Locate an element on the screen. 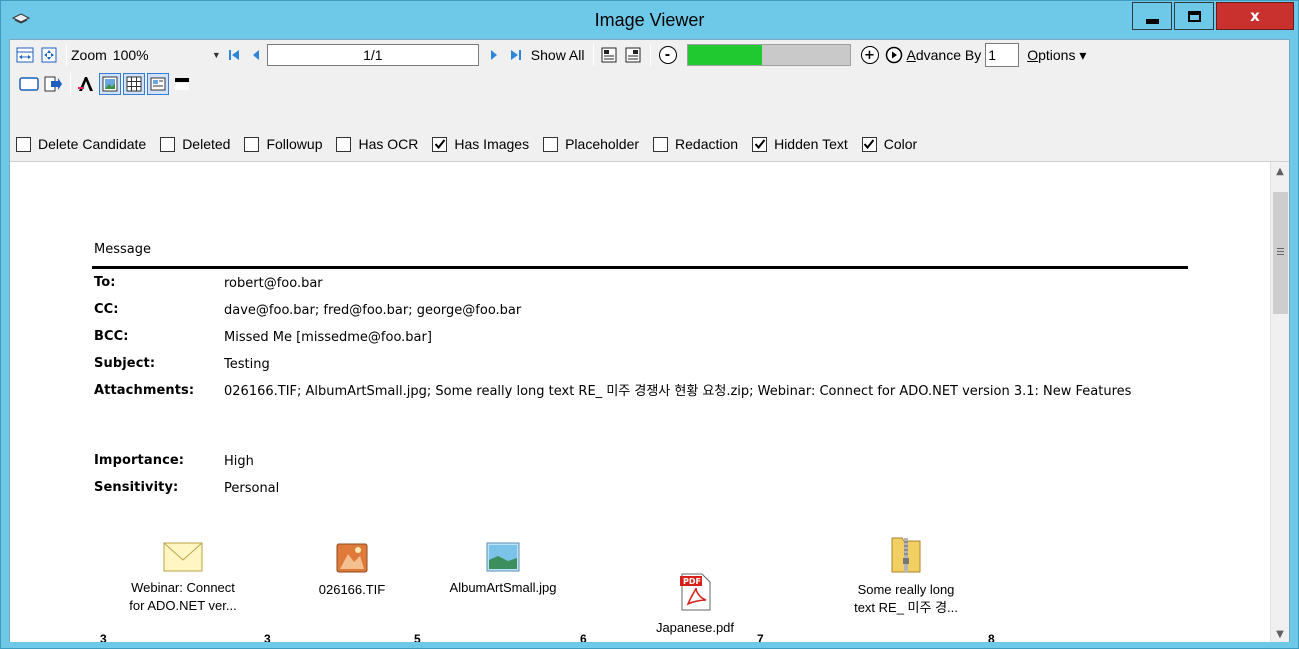 The image size is (1299, 649). options-menu-button: Options ▾ is located at coordinates (1056, 55).